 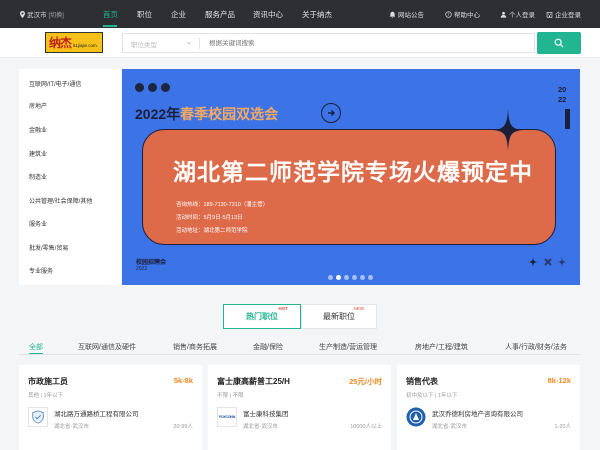 What do you see at coordinates (353, 172) in the screenshot?
I see `banner-main-title: 湖北第二师范学院专场火爆预定中` at bounding box center [353, 172].